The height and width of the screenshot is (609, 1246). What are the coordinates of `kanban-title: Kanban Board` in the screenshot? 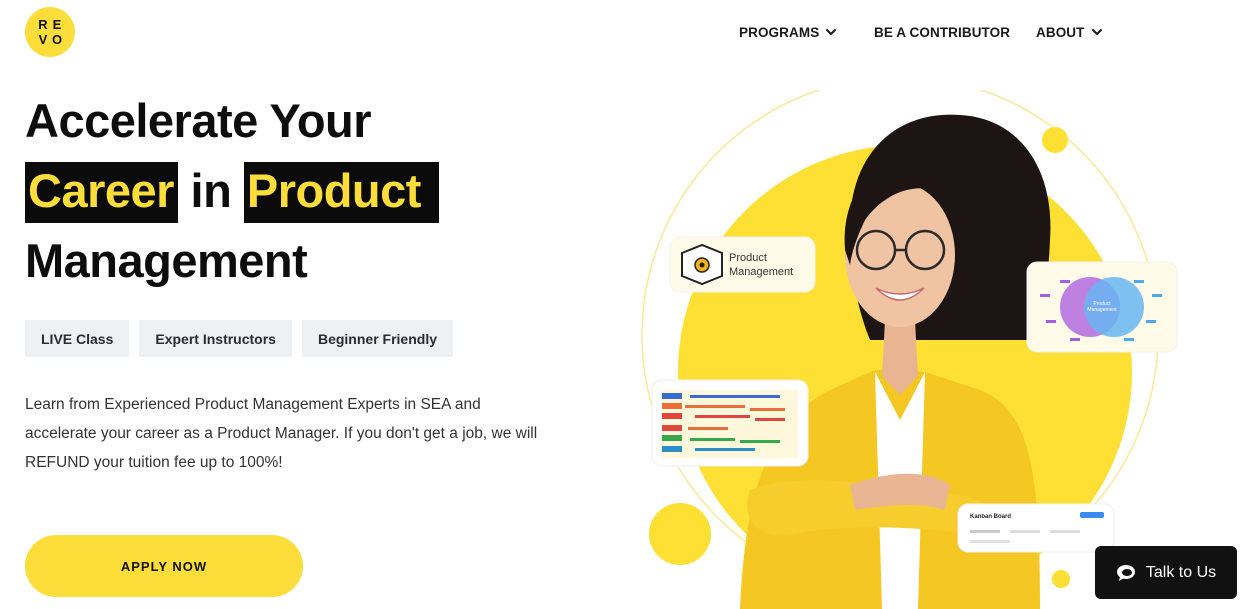 It's located at (990, 517).